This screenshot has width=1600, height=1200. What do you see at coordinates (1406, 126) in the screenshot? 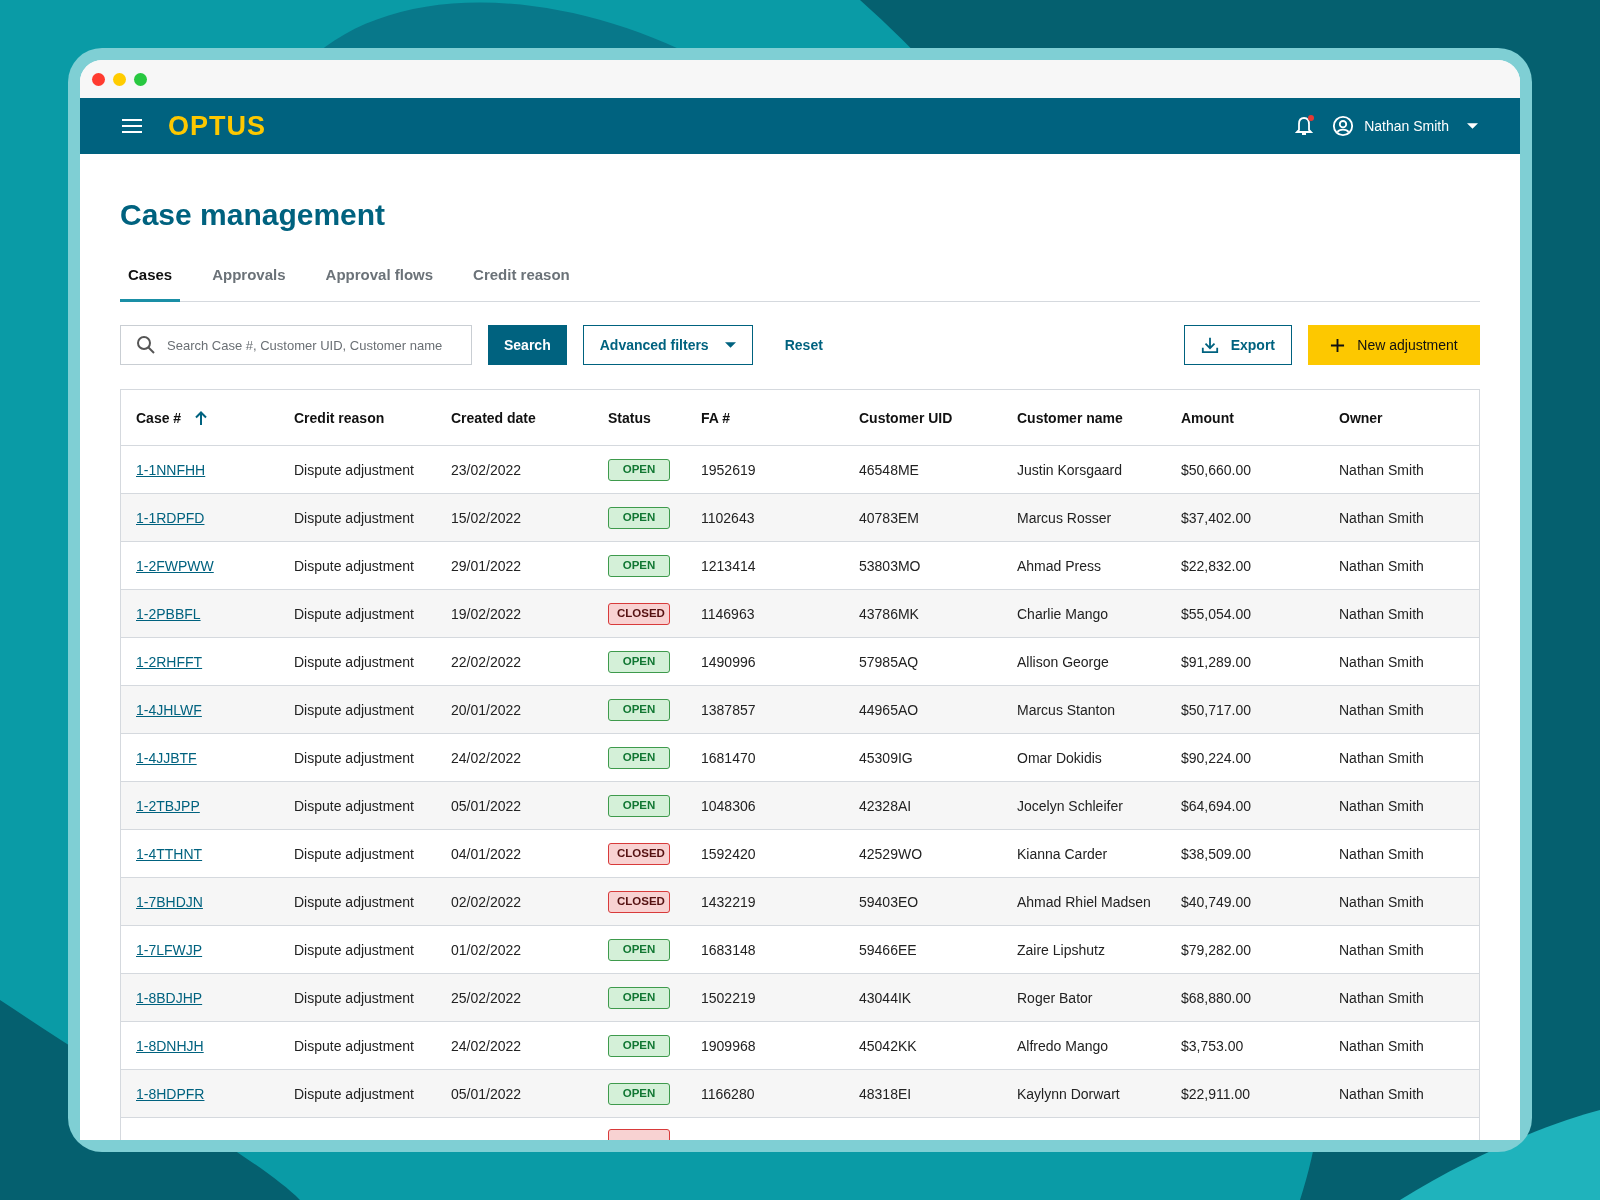
I see `user-name: Nathan Smith` at bounding box center [1406, 126].